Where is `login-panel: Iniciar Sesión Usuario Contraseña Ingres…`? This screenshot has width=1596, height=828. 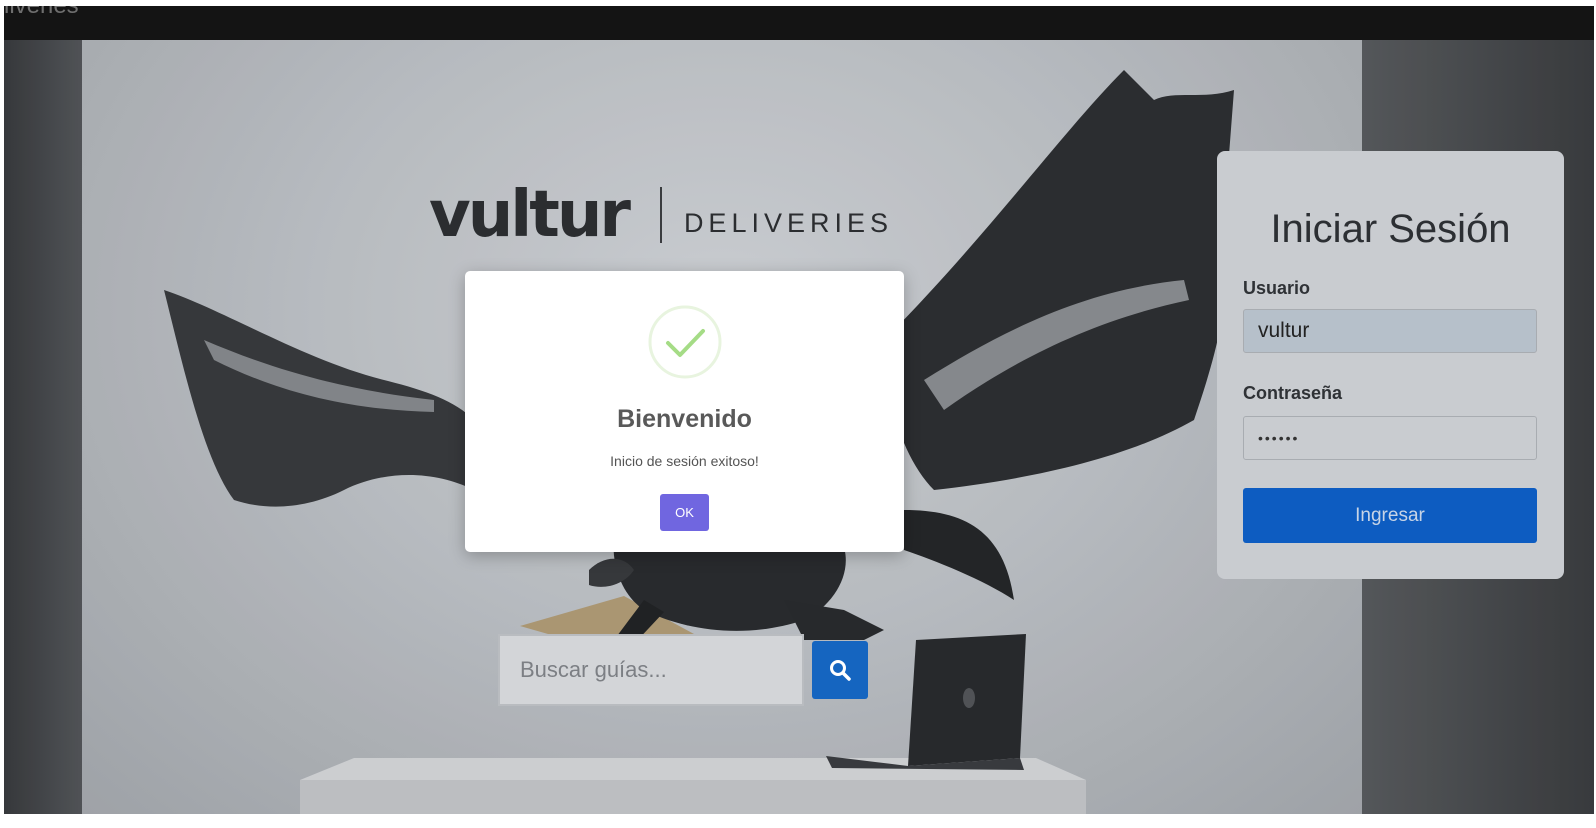 login-panel: Iniciar Sesión Usuario Contraseña Ingres… is located at coordinates (1390, 365).